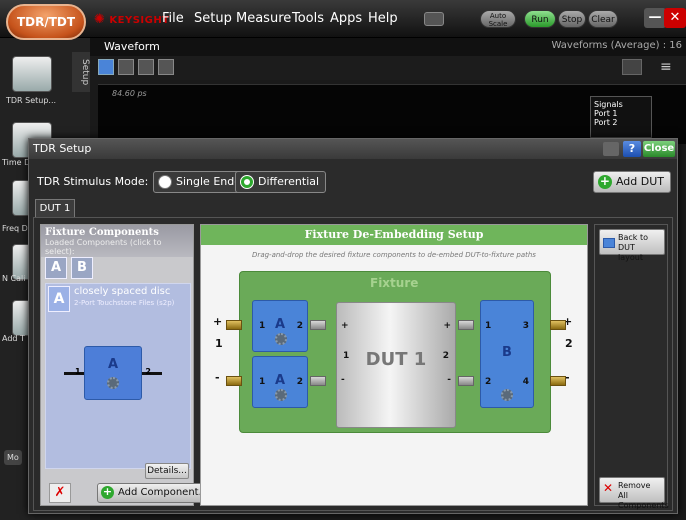 The height and width of the screenshot is (520, 686). What do you see at coordinates (262, 326) in the screenshot?
I see `block-a-top-pin-1: 1` at bounding box center [262, 326].